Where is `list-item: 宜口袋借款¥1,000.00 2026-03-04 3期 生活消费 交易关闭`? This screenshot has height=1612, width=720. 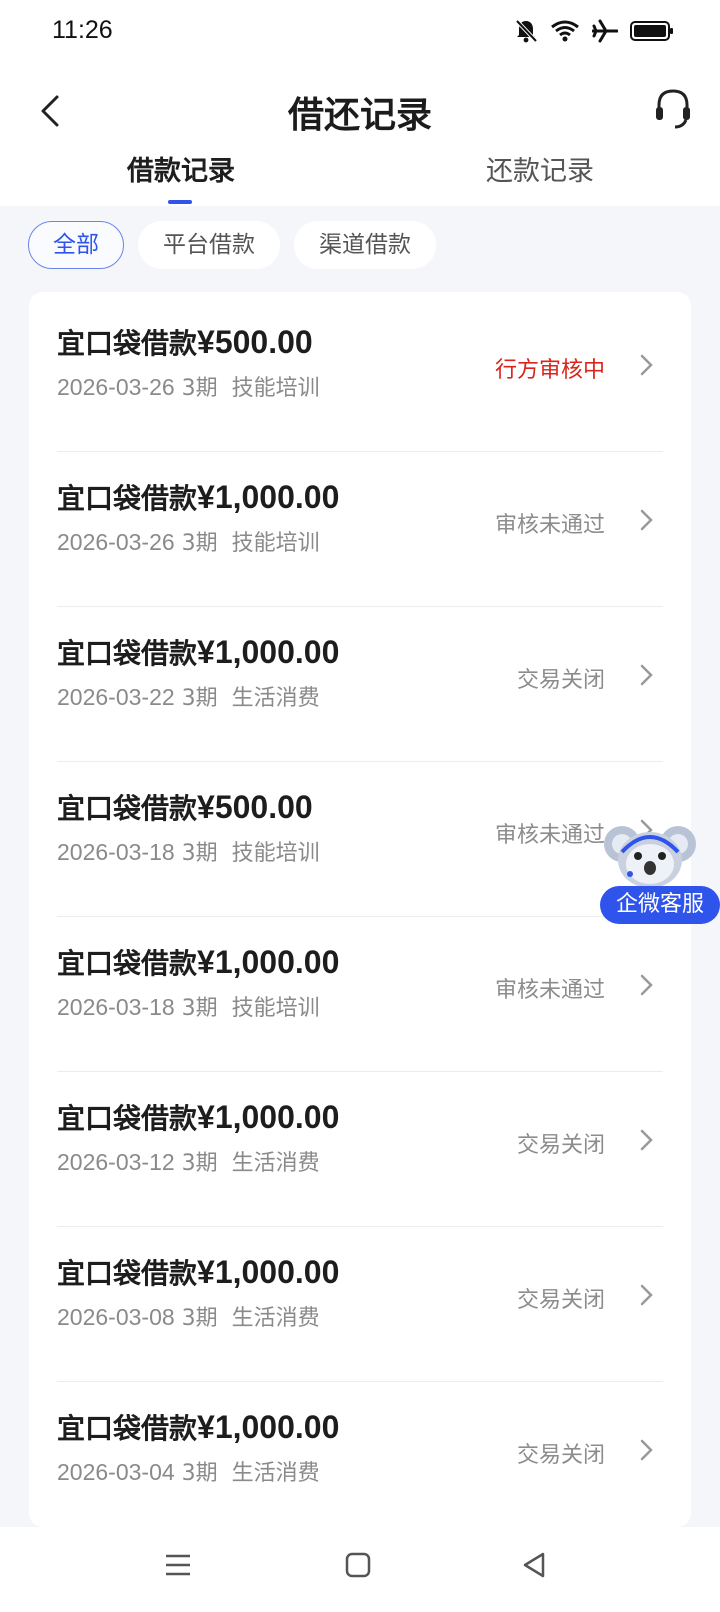
list-item: 宜口袋借款¥1,000.00 2026-03-04 3期 生活消费 交易关闭 is located at coordinates (360, 1452).